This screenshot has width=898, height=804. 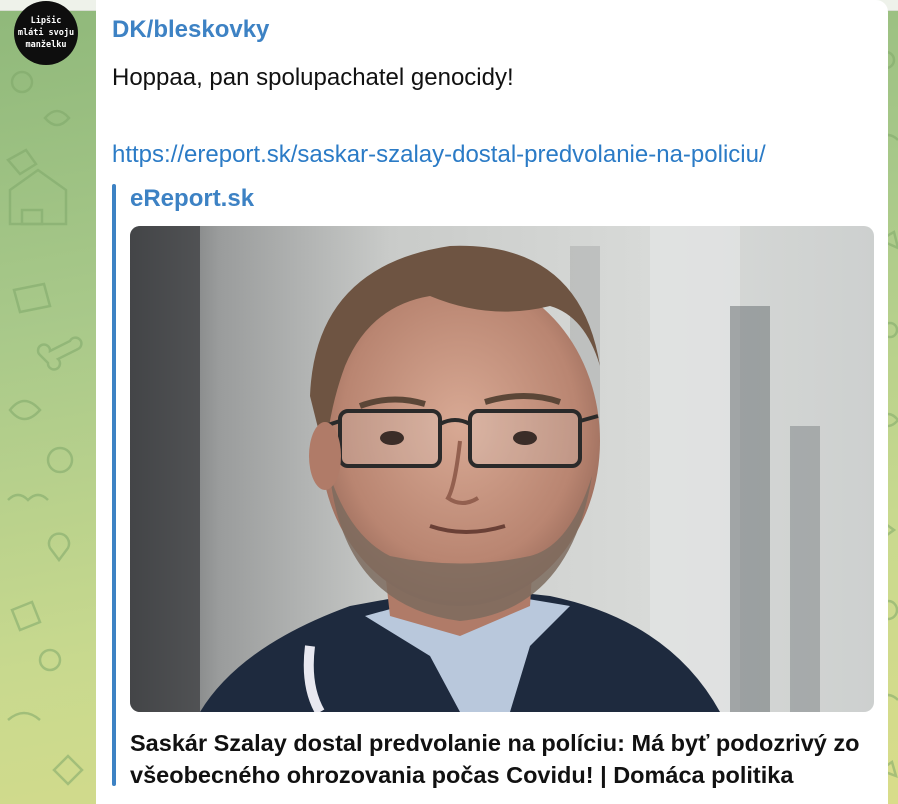 What do you see at coordinates (192, 199) in the screenshot?
I see `preview-site-name: eReport.sk` at bounding box center [192, 199].